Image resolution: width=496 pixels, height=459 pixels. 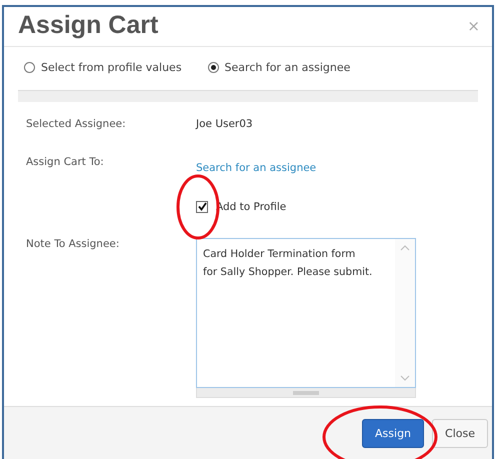 What do you see at coordinates (202, 206) in the screenshot?
I see `checkbox` at bounding box center [202, 206].